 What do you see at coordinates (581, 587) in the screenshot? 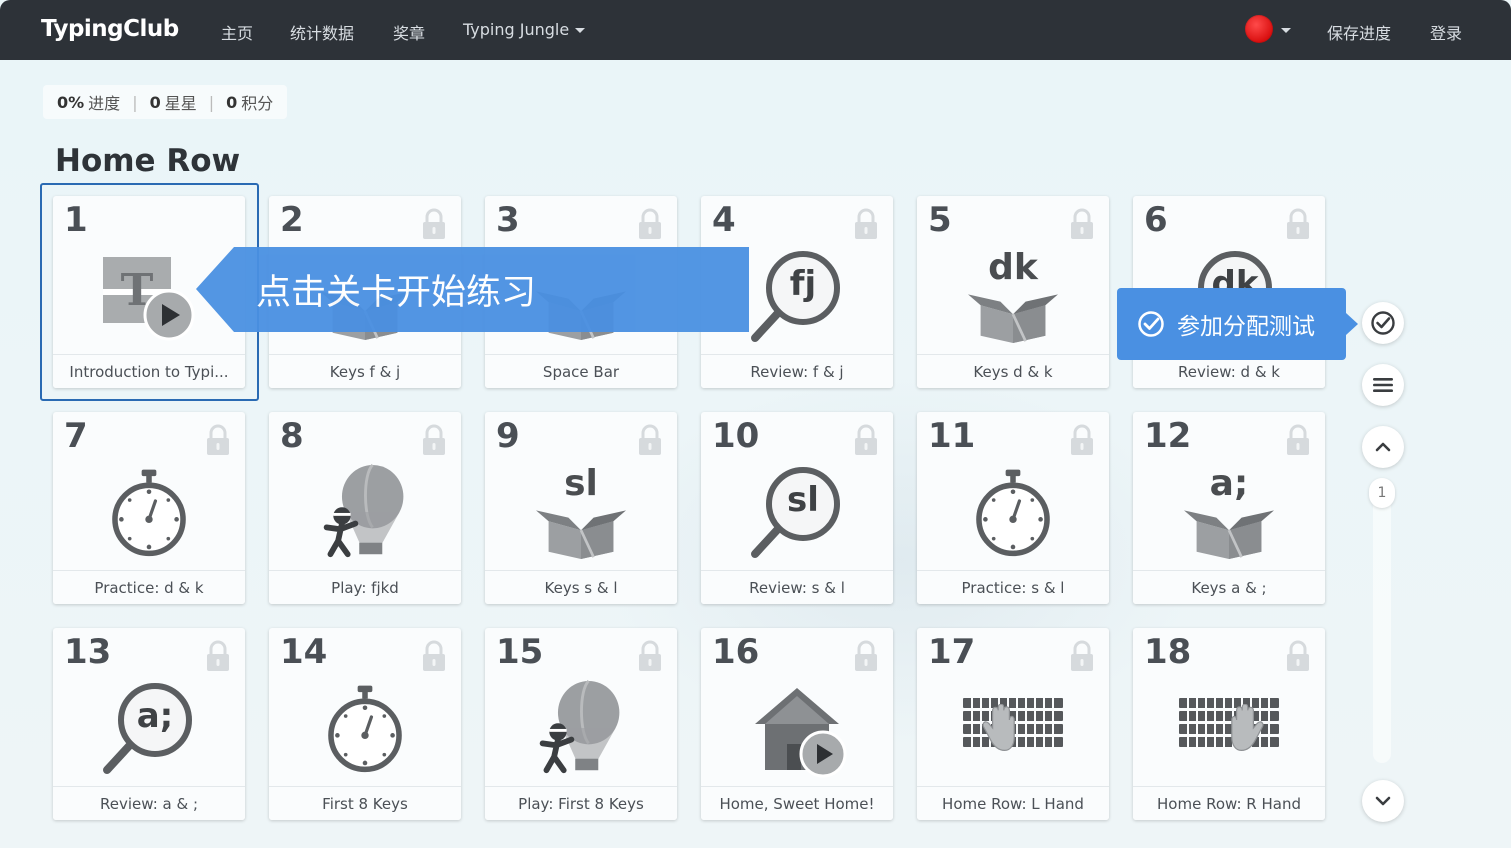
I see `lesson-title: Keys s & l` at bounding box center [581, 587].